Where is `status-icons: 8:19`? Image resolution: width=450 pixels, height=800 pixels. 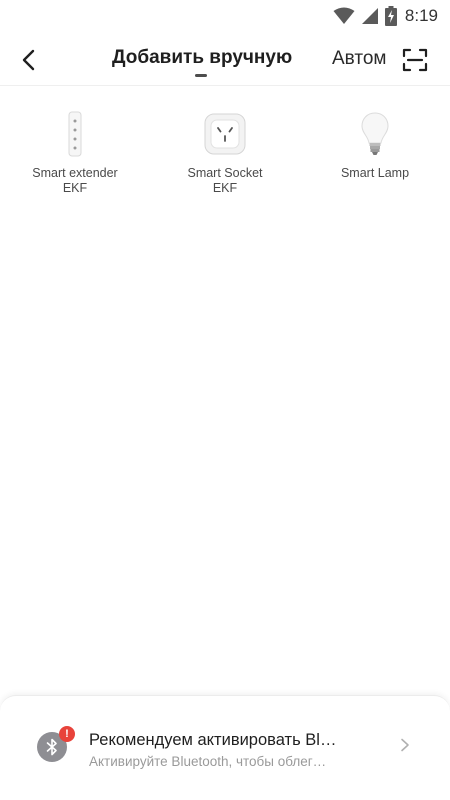
status-icons: 8:19 is located at coordinates (385, 16).